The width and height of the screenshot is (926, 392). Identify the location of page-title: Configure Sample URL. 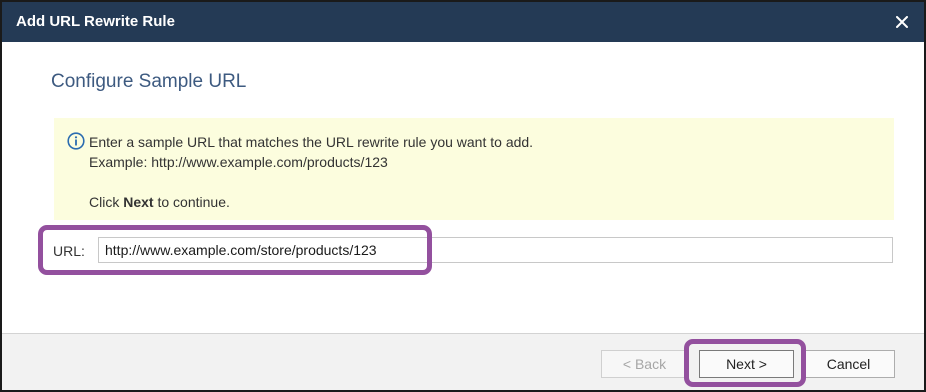
(149, 81).